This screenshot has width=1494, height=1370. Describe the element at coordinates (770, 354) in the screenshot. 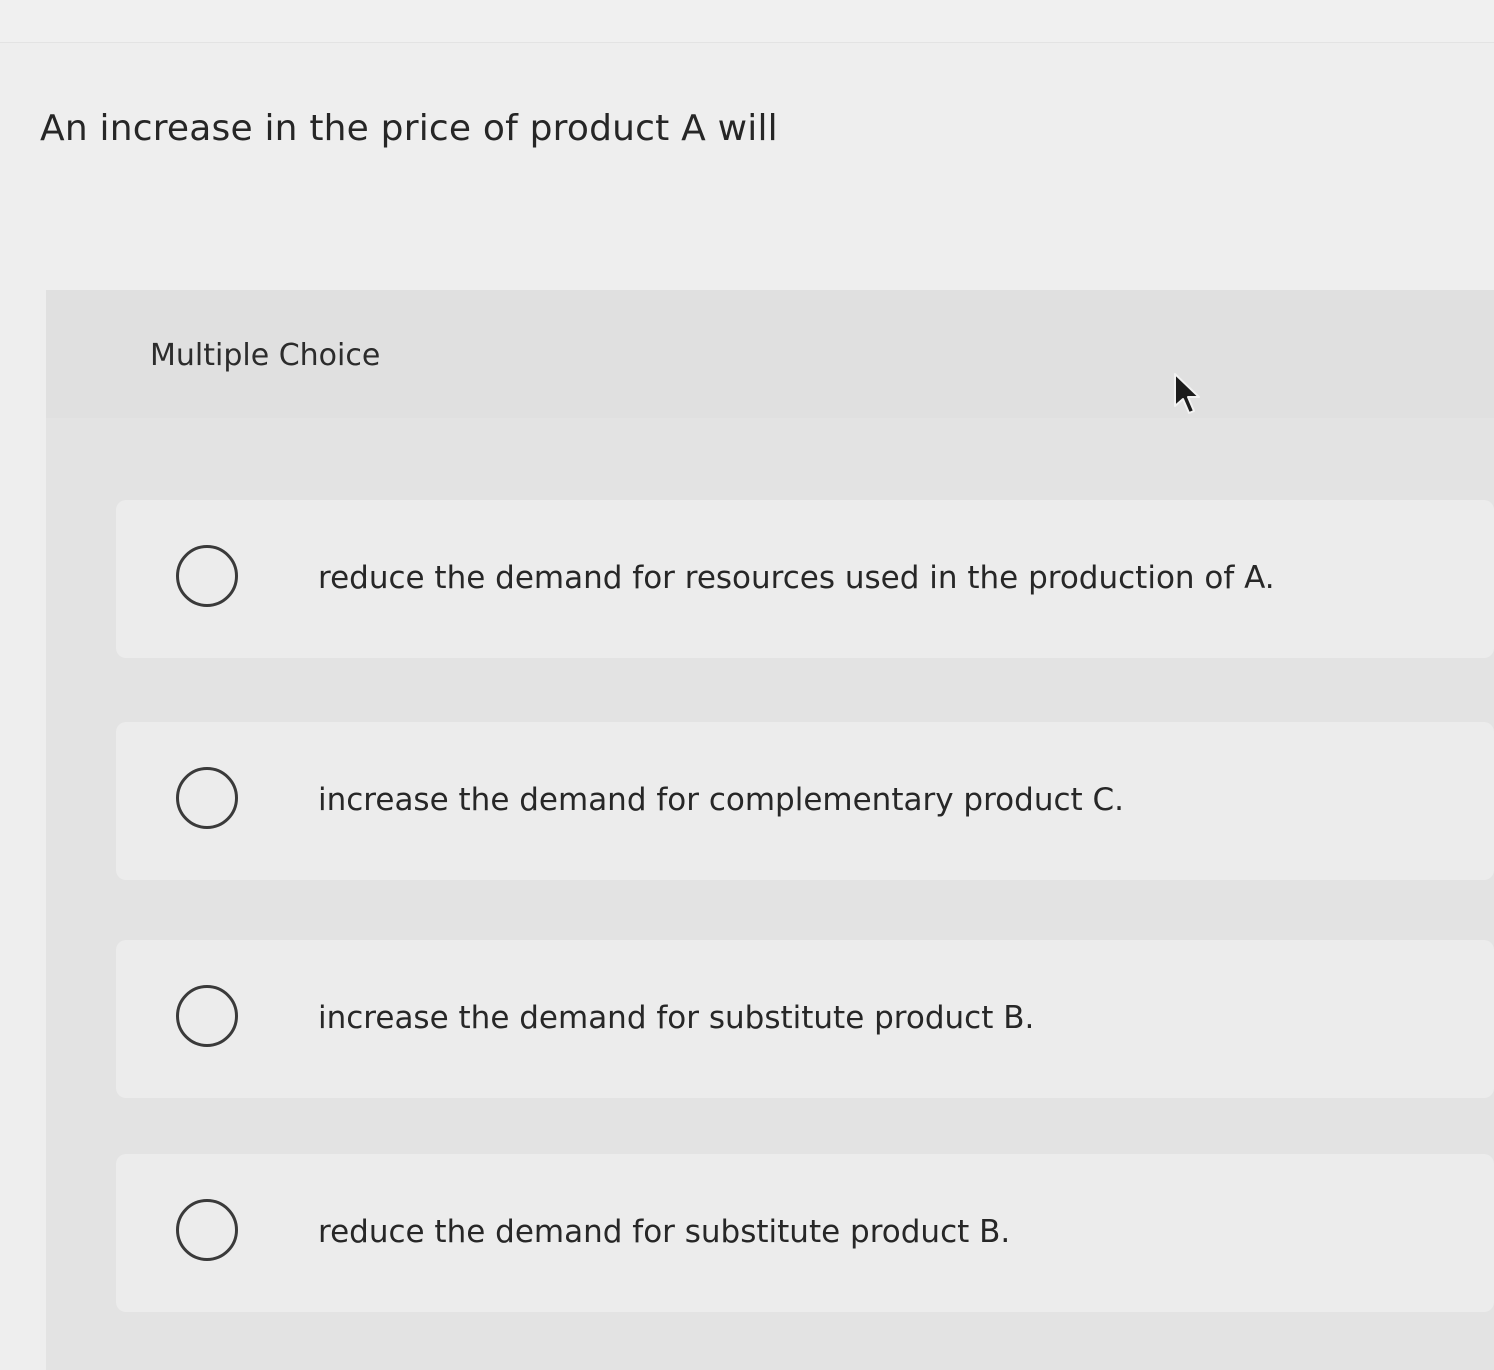

I see `answer-panel-header: Multiple Choice` at that location.